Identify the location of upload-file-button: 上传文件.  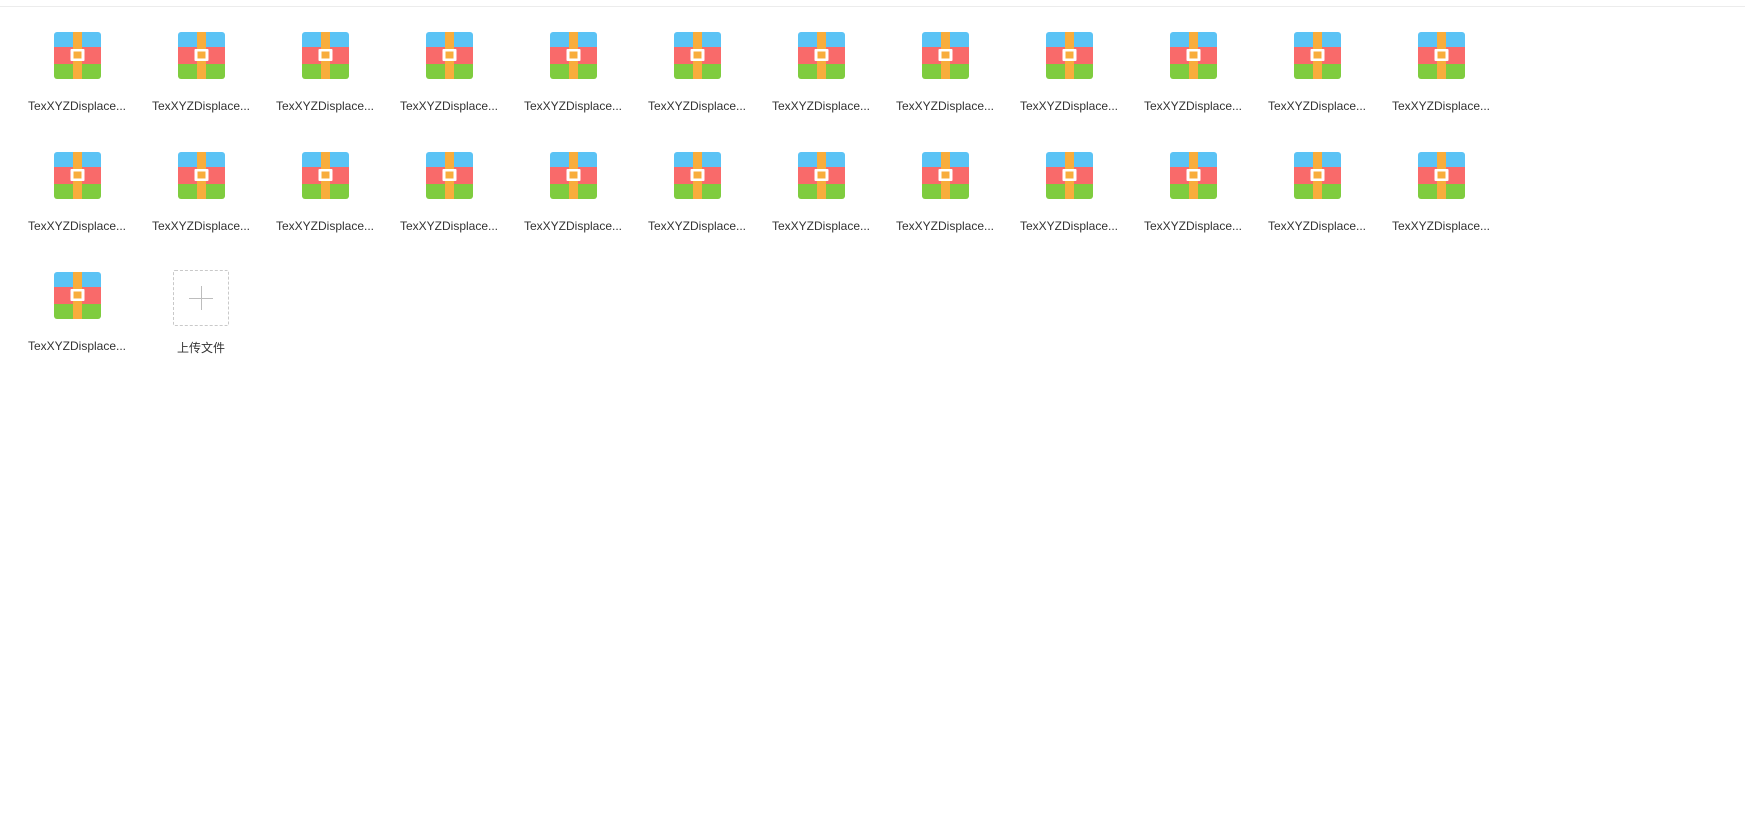
(201, 320).